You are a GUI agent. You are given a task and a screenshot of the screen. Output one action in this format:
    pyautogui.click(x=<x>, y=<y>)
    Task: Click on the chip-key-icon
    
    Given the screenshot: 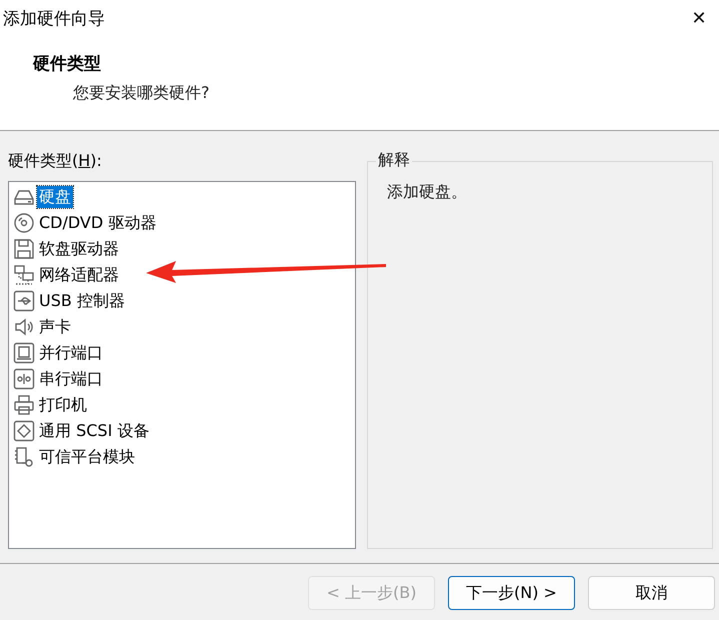 What is the action you would take?
    pyautogui.click(x=24, y=457)
    